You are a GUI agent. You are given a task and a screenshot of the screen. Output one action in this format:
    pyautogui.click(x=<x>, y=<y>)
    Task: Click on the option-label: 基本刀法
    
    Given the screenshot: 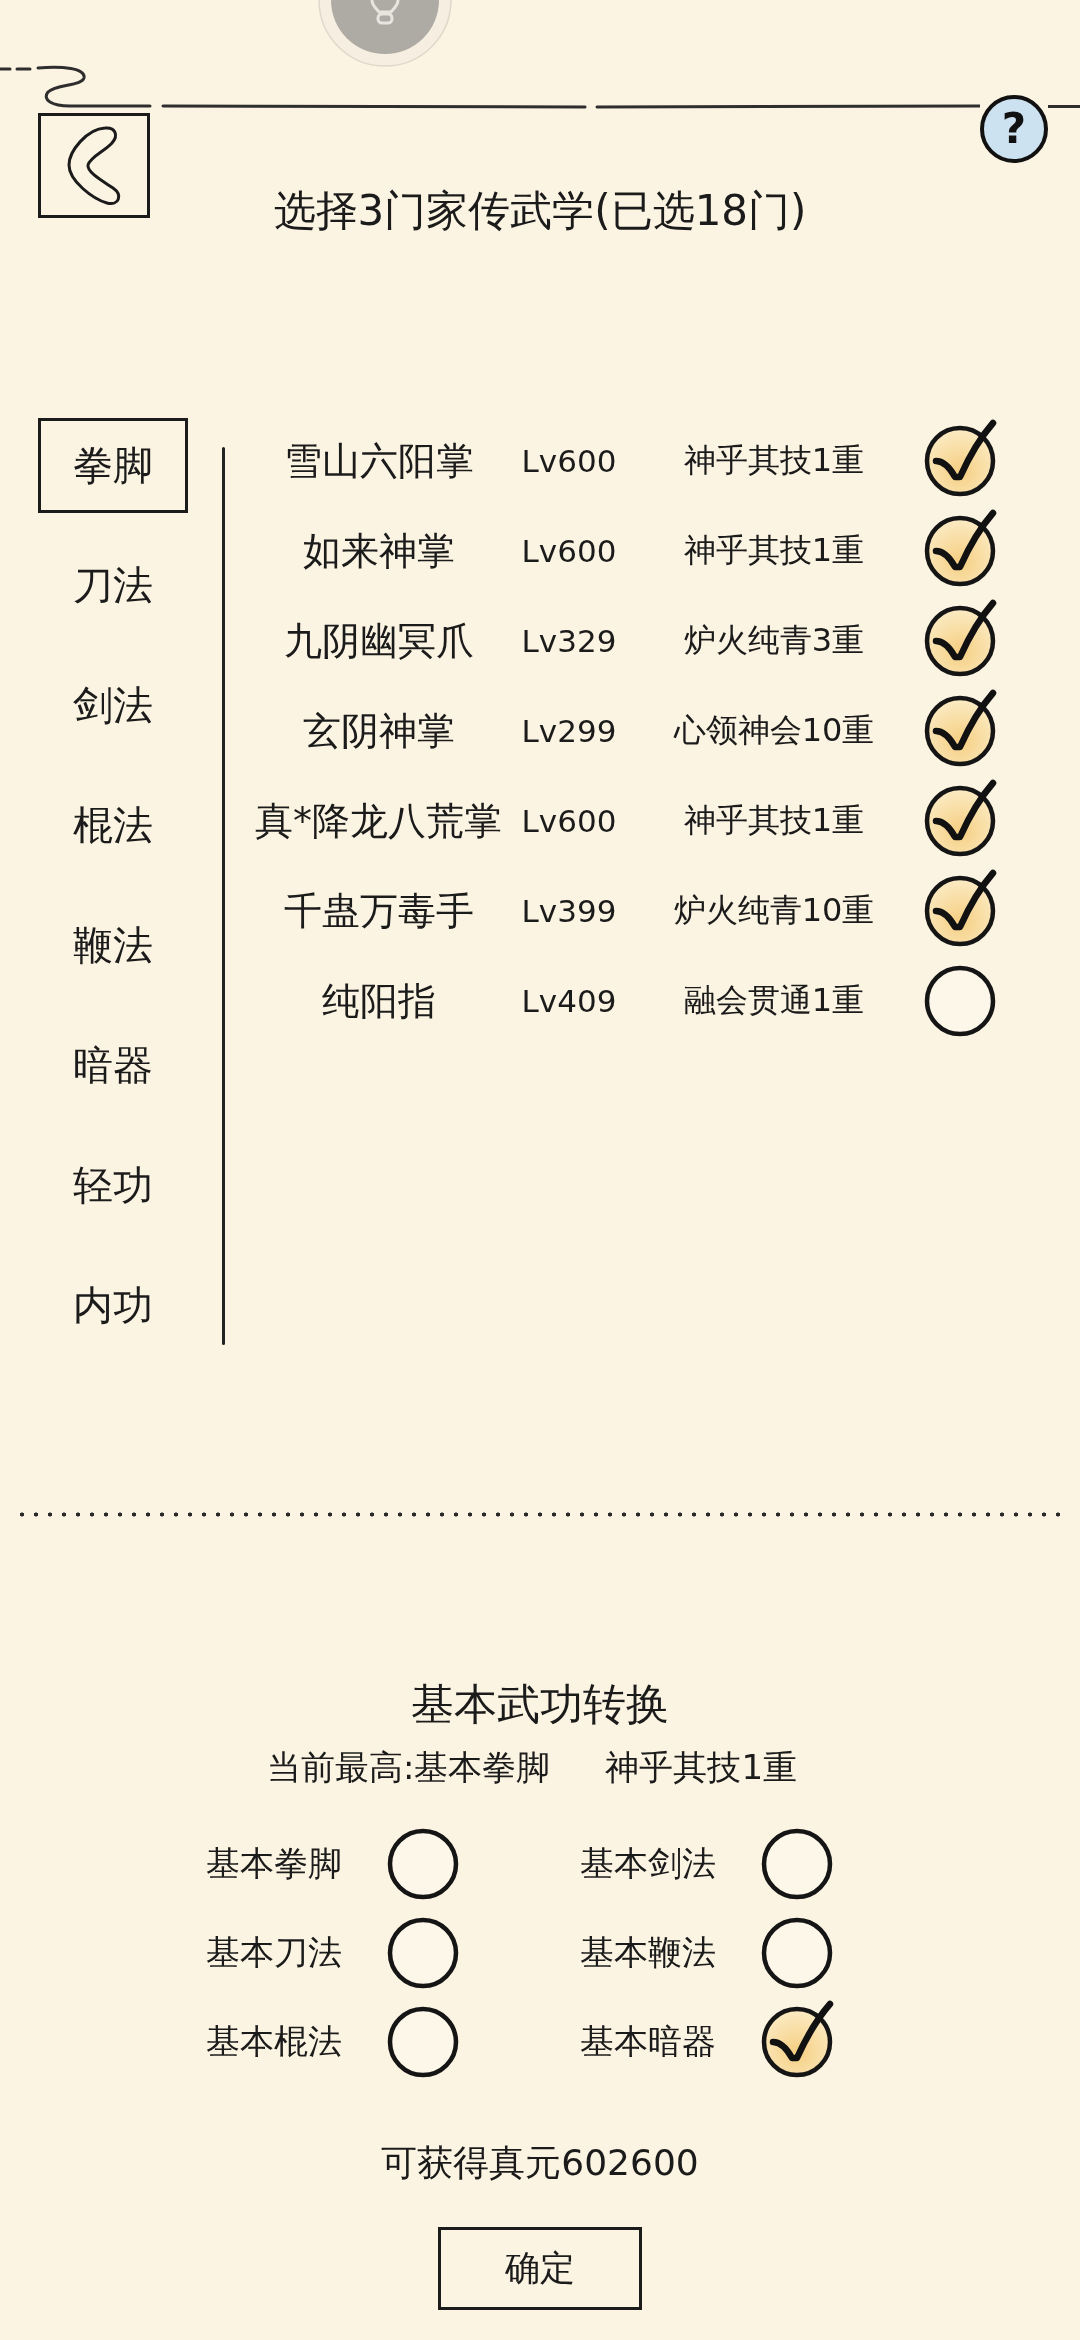 What is the action you would take?
    pyautogui.click(x=274, y=1952)
    